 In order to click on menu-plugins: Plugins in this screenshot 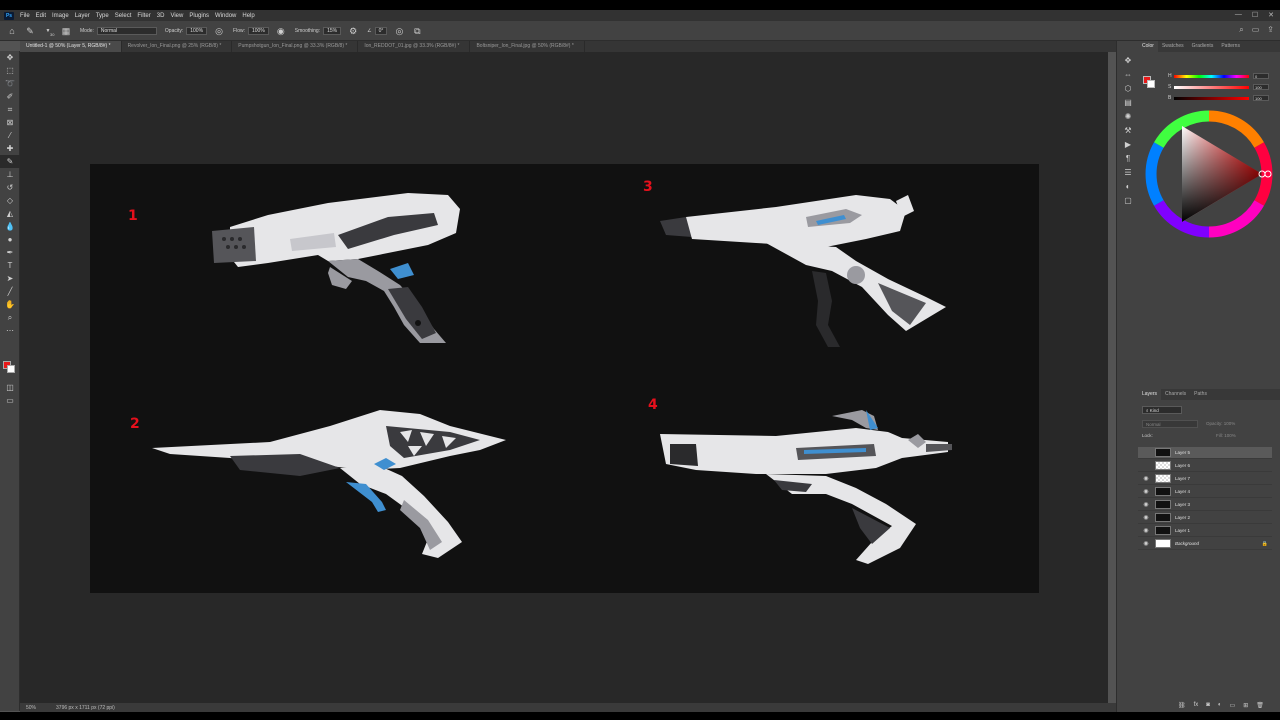, I will do `click(199, 16)`.